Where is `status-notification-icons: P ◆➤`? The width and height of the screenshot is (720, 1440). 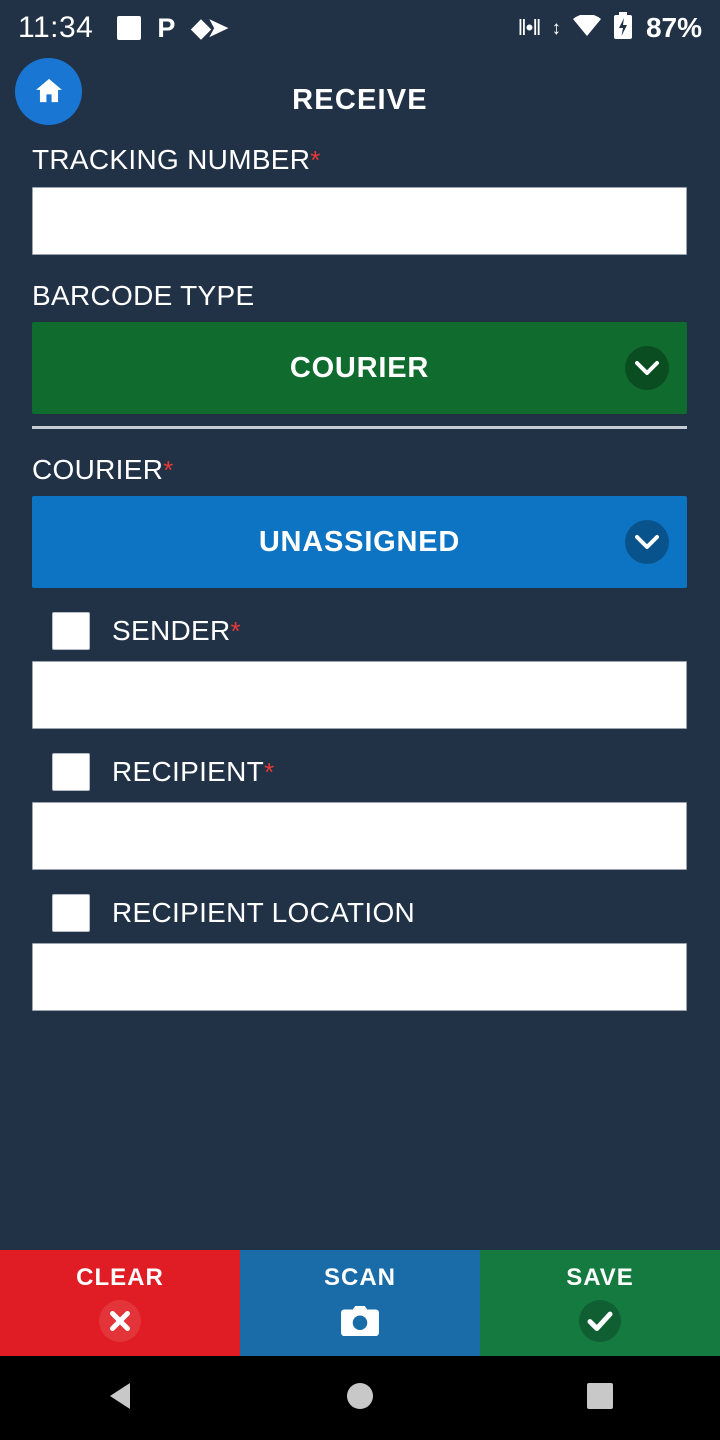 status-notification-icons: P ◆➤ is located at coordinates (173, 27).